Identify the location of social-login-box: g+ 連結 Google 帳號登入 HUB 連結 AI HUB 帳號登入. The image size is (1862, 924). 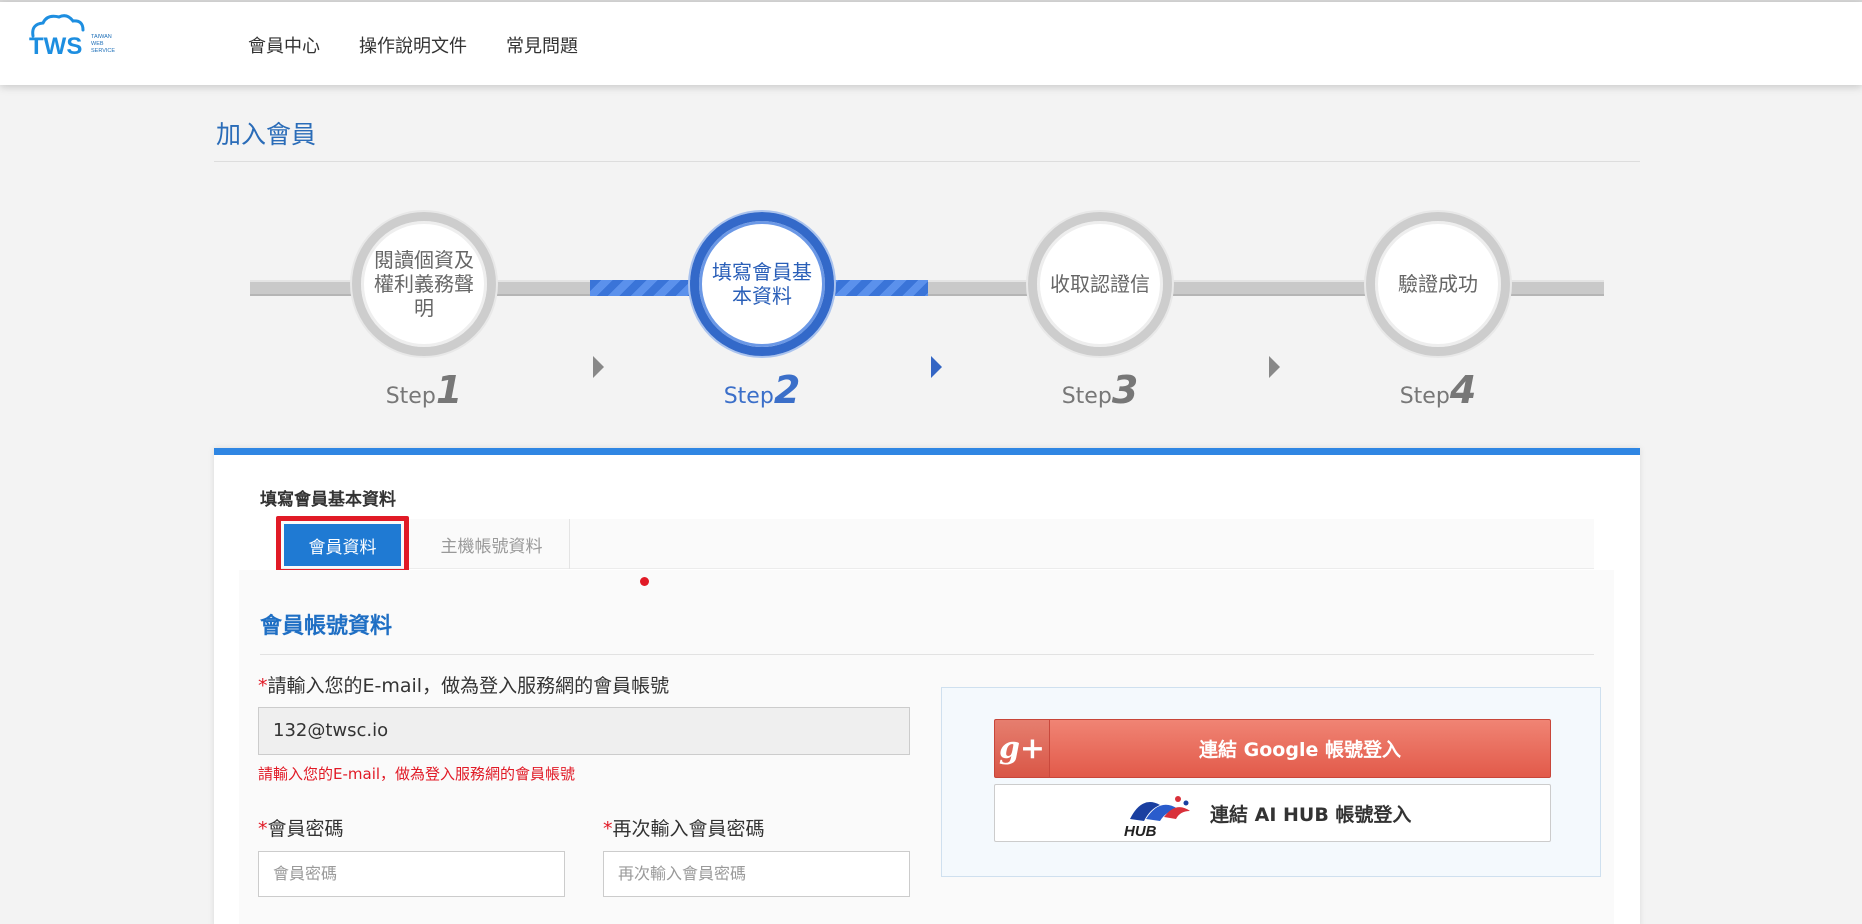
(1271, 782).